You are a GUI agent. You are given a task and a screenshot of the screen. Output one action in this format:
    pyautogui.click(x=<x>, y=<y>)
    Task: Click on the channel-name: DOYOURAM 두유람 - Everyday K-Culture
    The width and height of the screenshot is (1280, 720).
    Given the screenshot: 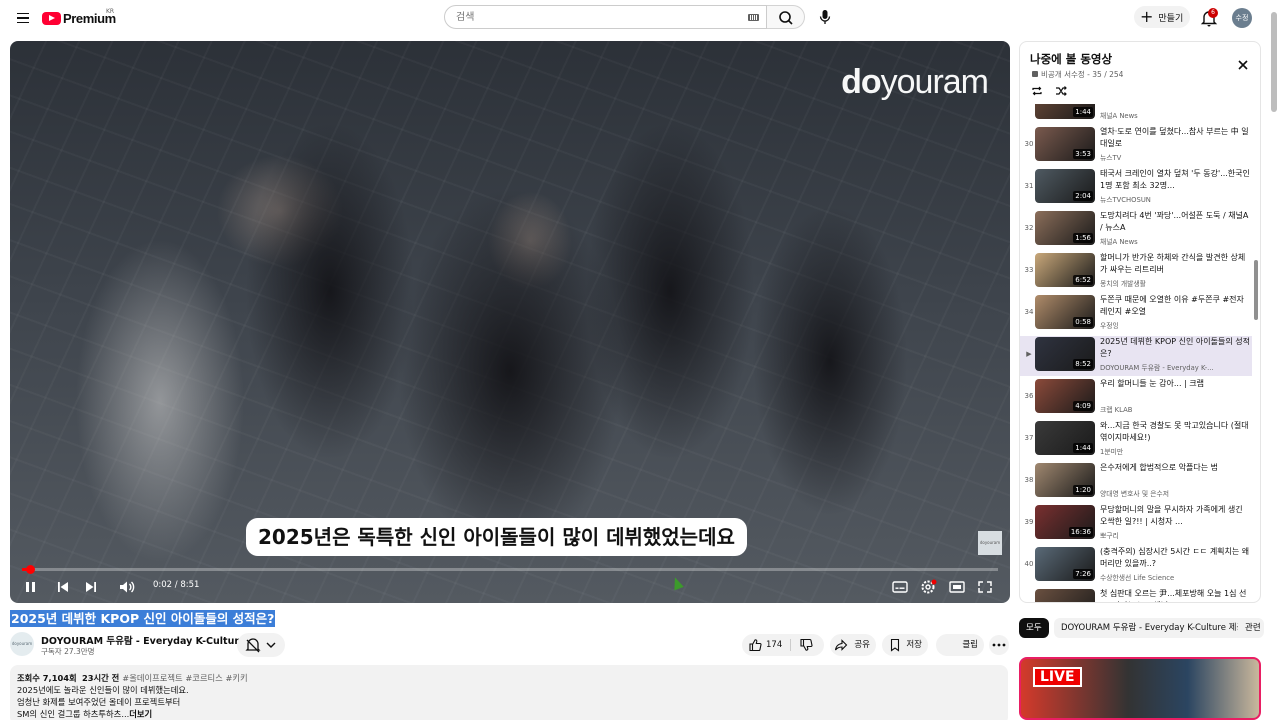 What is the action you would take?
    pyautogui.click(x=149, y=640)
    